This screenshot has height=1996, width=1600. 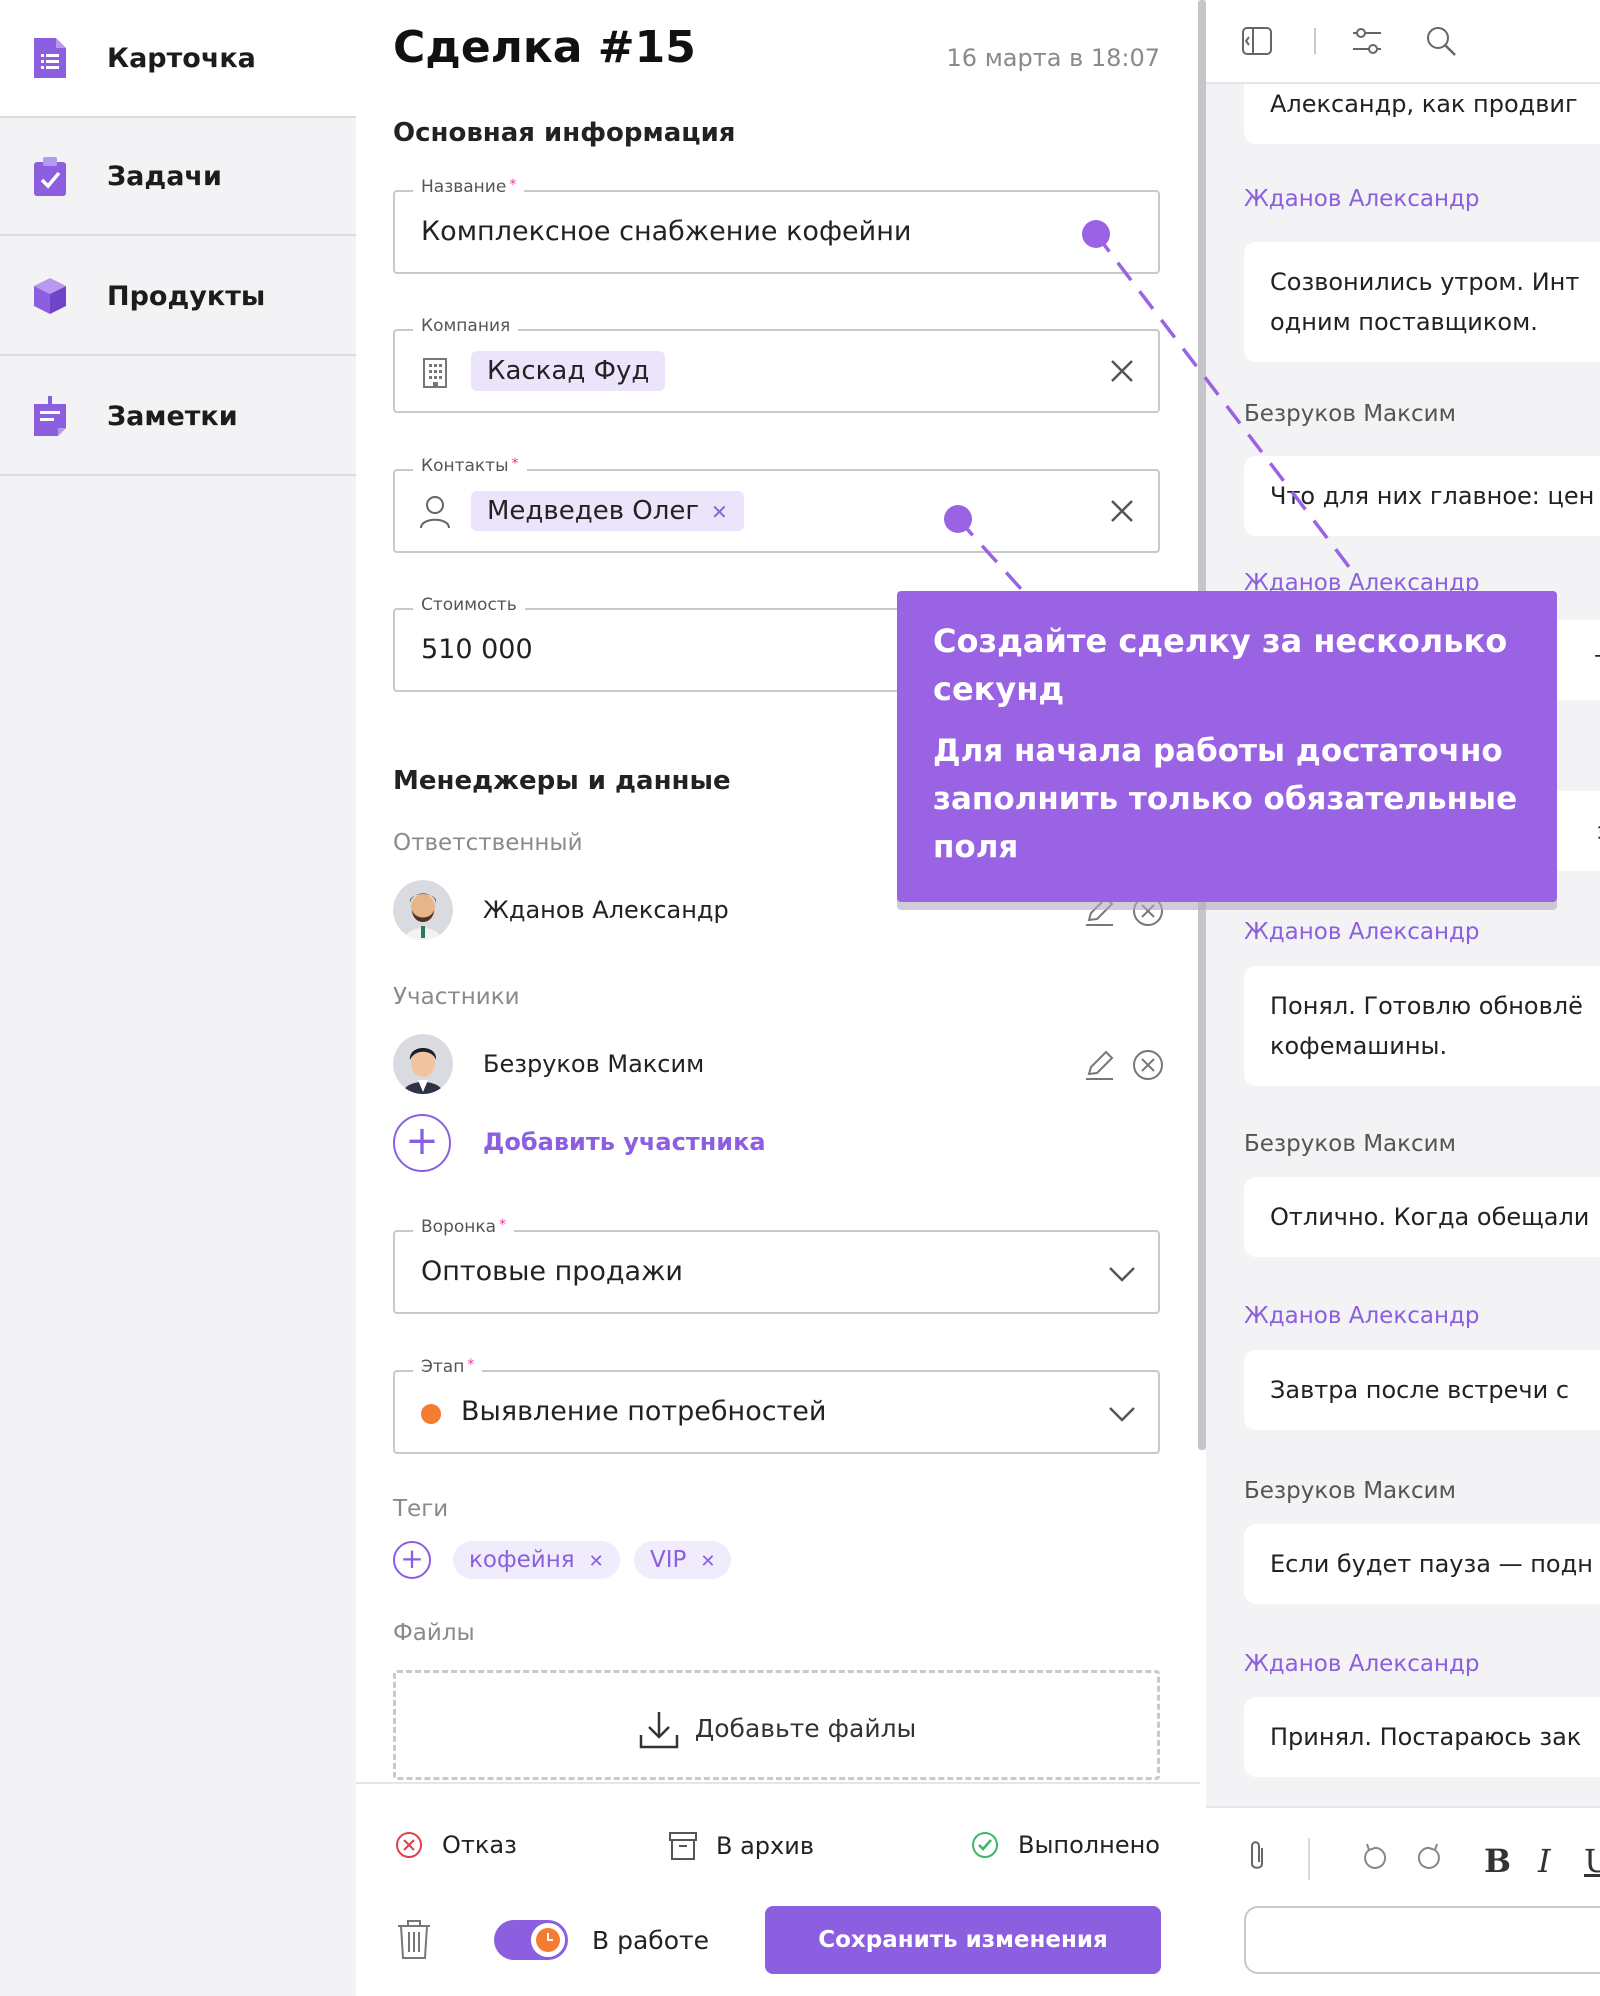 What do you see at coordinates (435, 512) in the screenshot?
I see `user-icon` at bounding box center [435, 512].